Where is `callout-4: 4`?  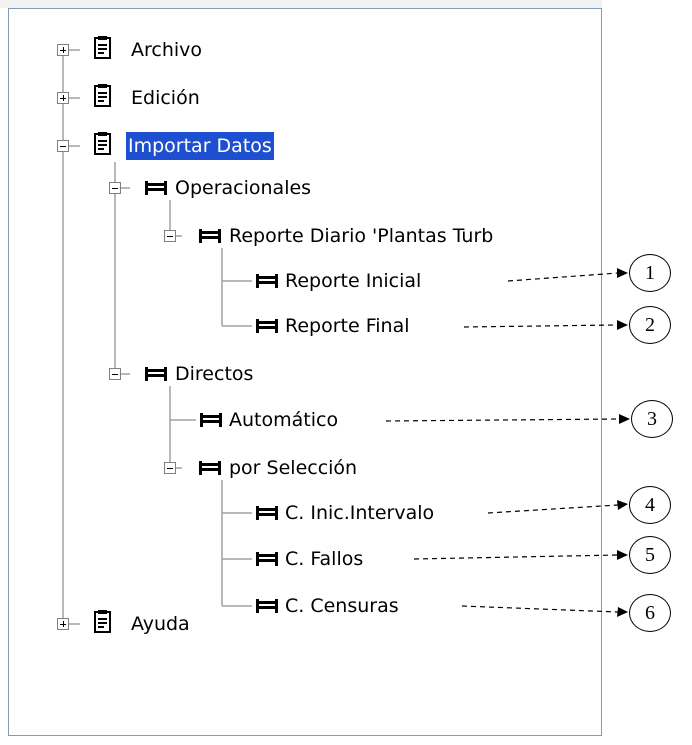
callout-4: 4 is located at coordinates (650, 505).